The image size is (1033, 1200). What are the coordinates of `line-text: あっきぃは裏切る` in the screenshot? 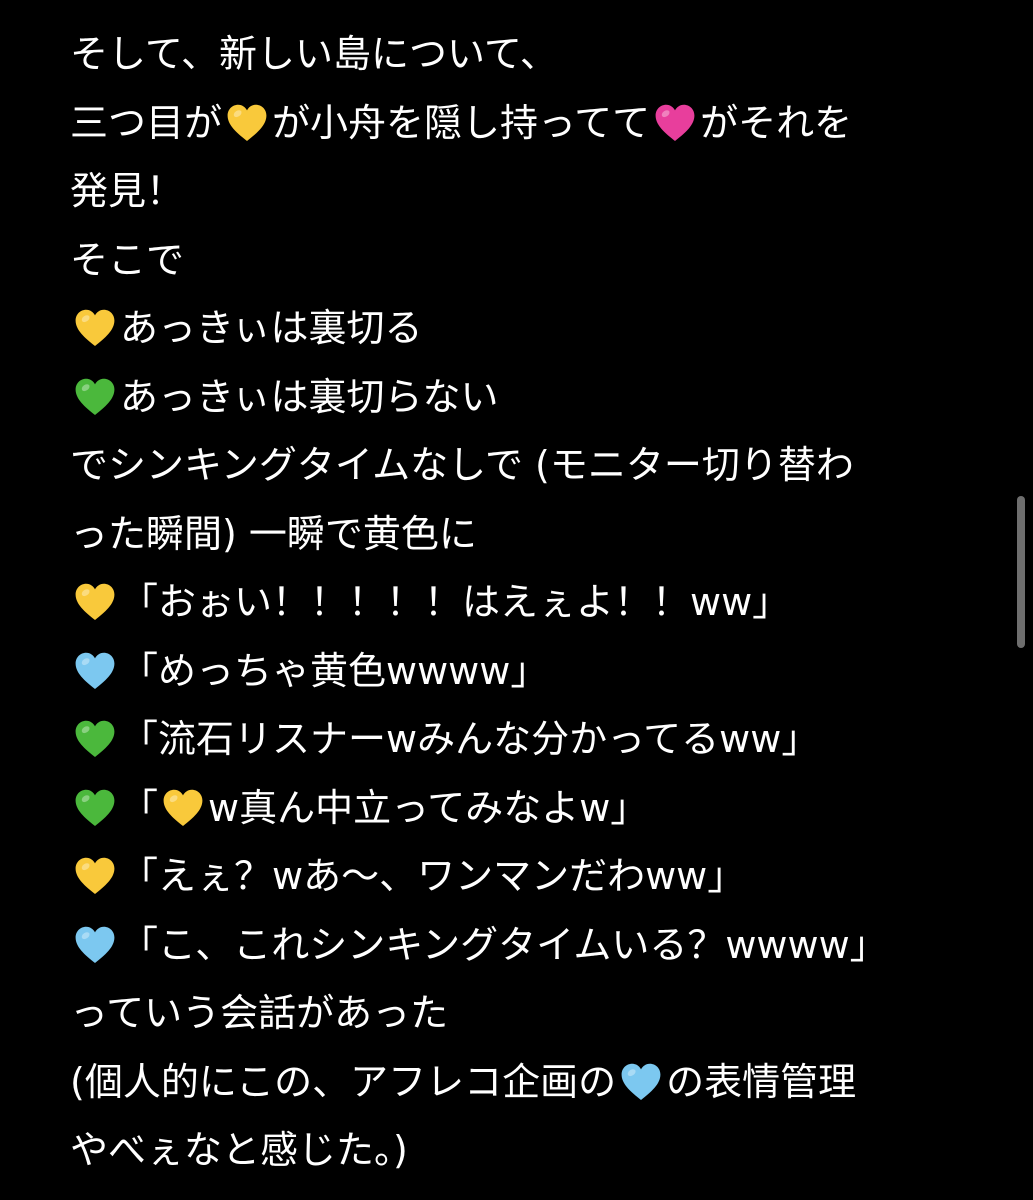 It's located at (271, 328).